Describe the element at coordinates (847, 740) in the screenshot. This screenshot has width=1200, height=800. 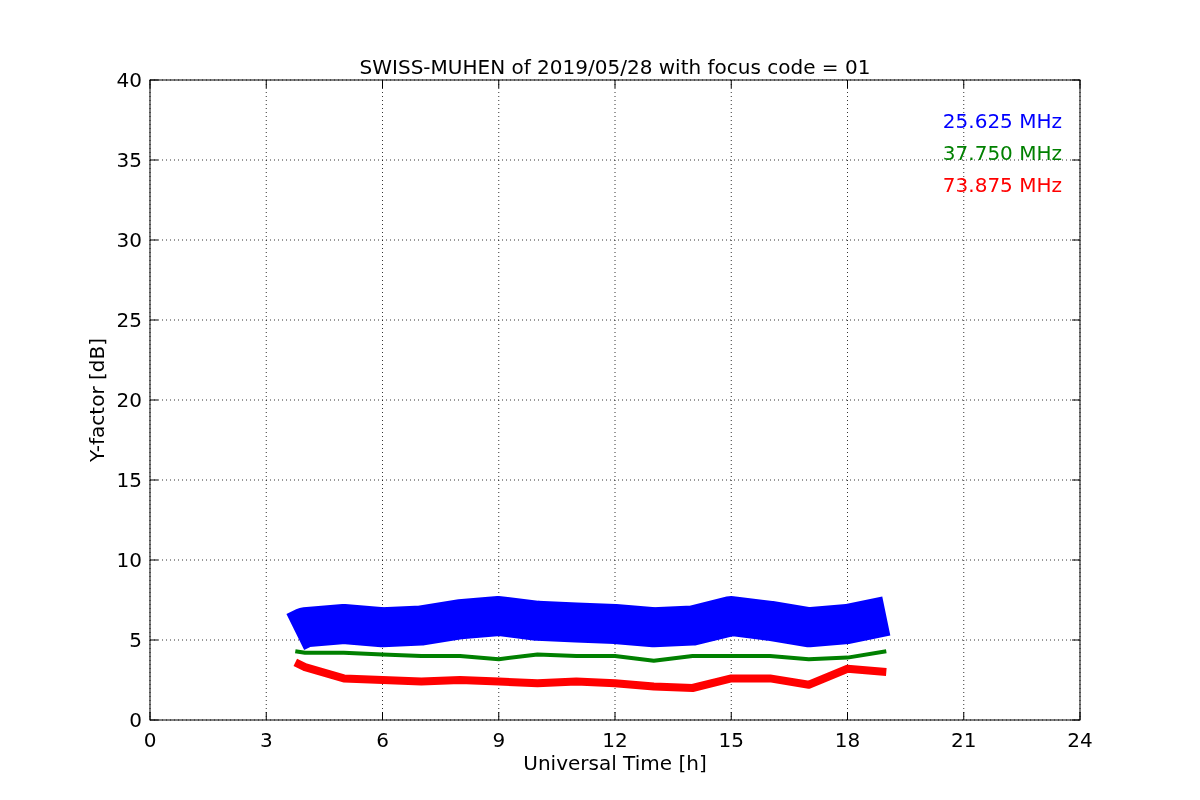
I see `x-tick-label: 18` at that location.